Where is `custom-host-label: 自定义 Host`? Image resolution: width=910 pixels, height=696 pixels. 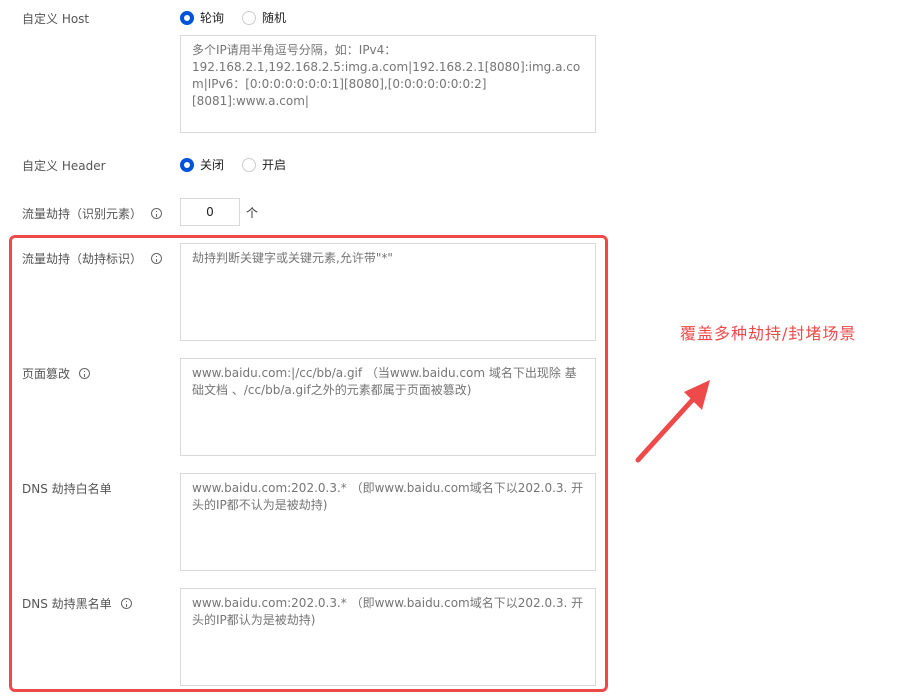 custom-host-label: 自定义 Host is located at coordinates (55, 18).